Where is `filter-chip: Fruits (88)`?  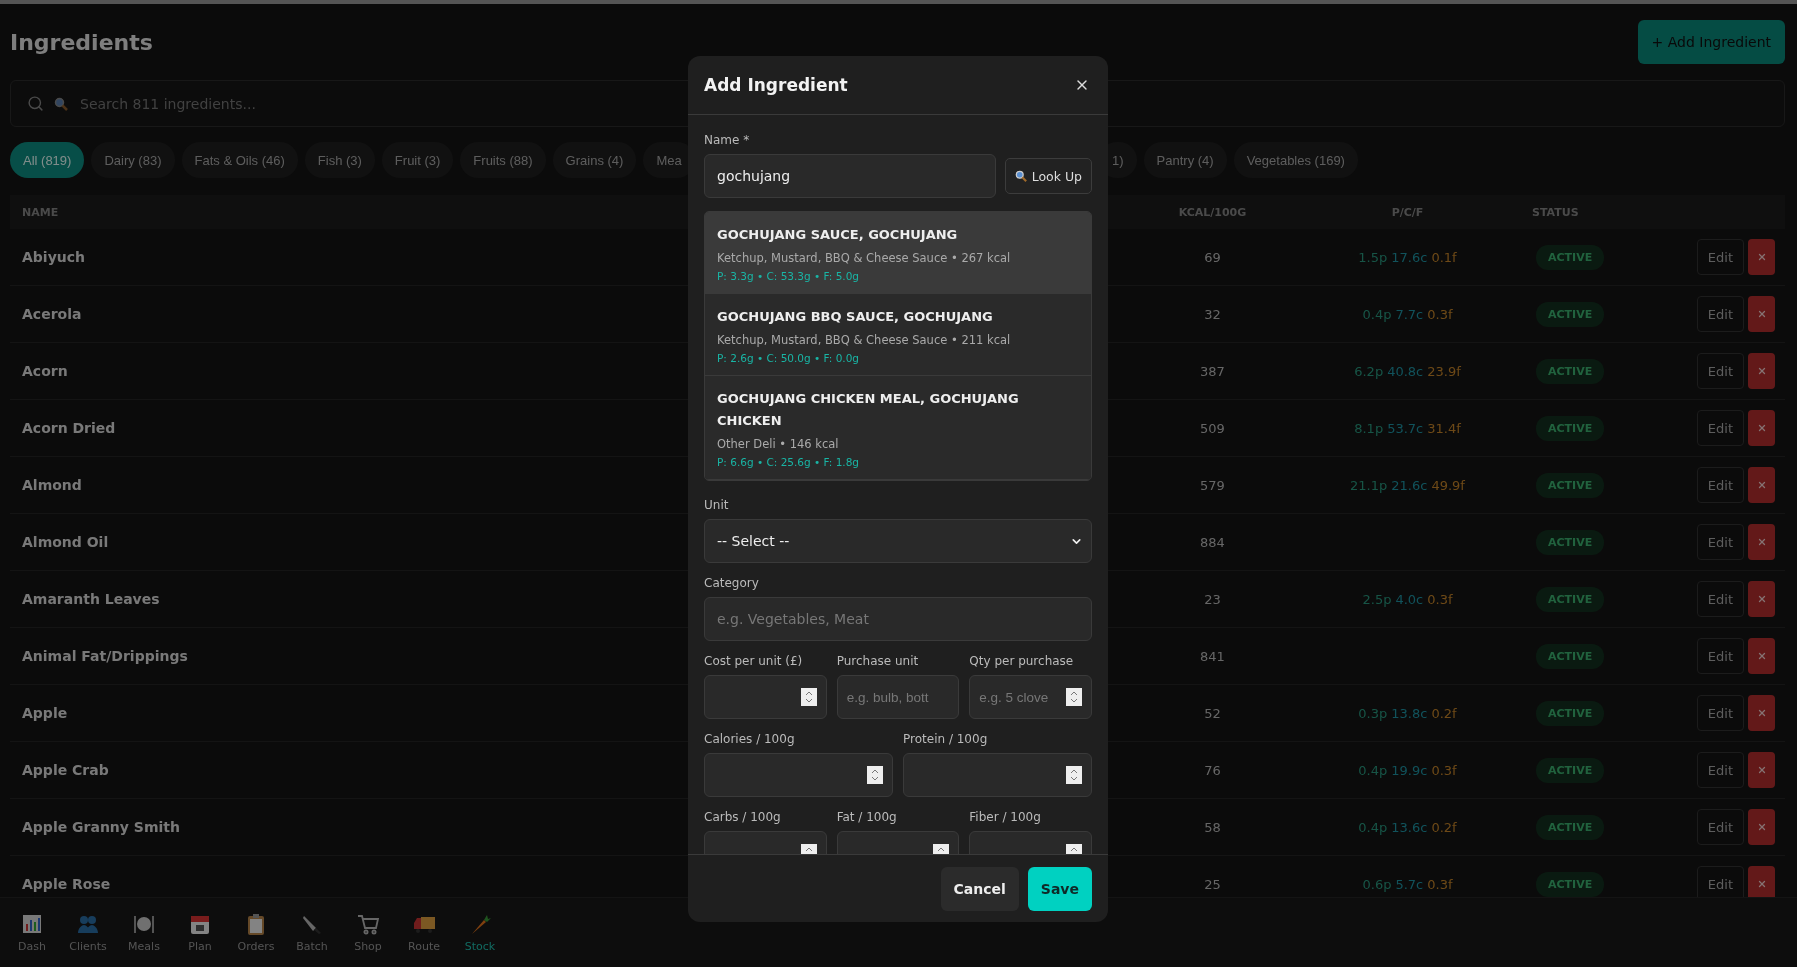
filter-chip: Fruits (88) is located at coordinates (503, 160).